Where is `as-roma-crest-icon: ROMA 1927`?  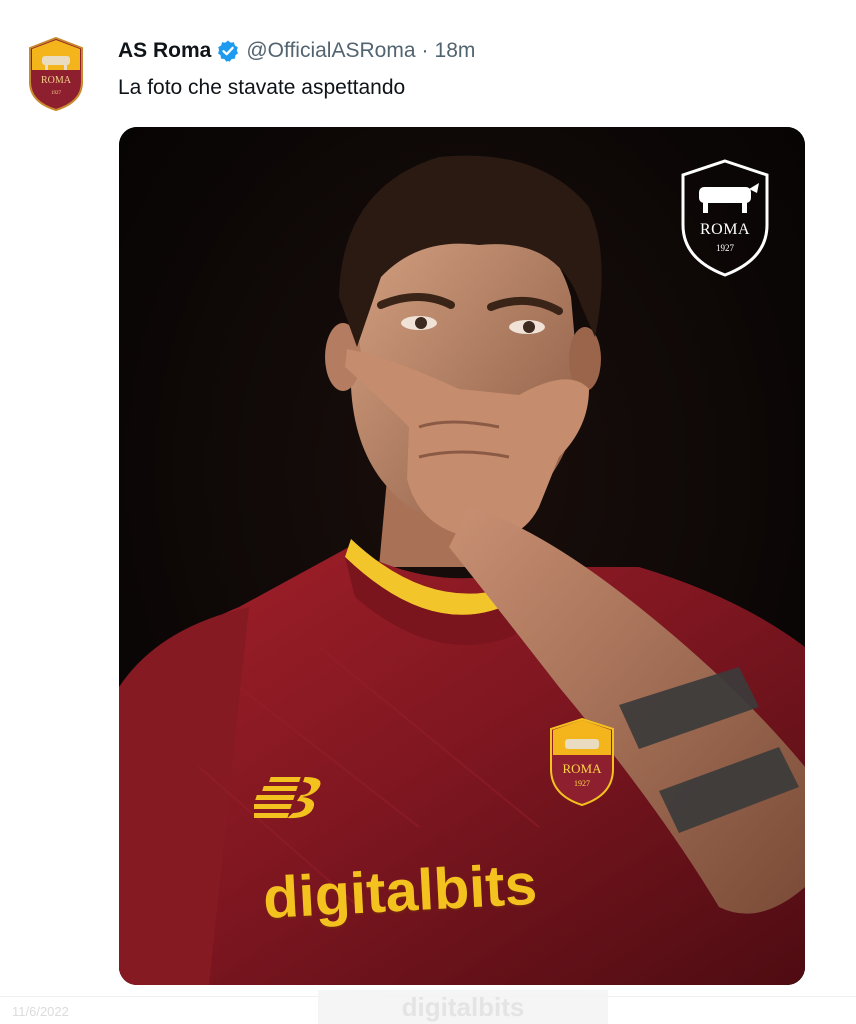 as-roma-crest-icon: ROMA 1927 is located at coordinates (56, 74).